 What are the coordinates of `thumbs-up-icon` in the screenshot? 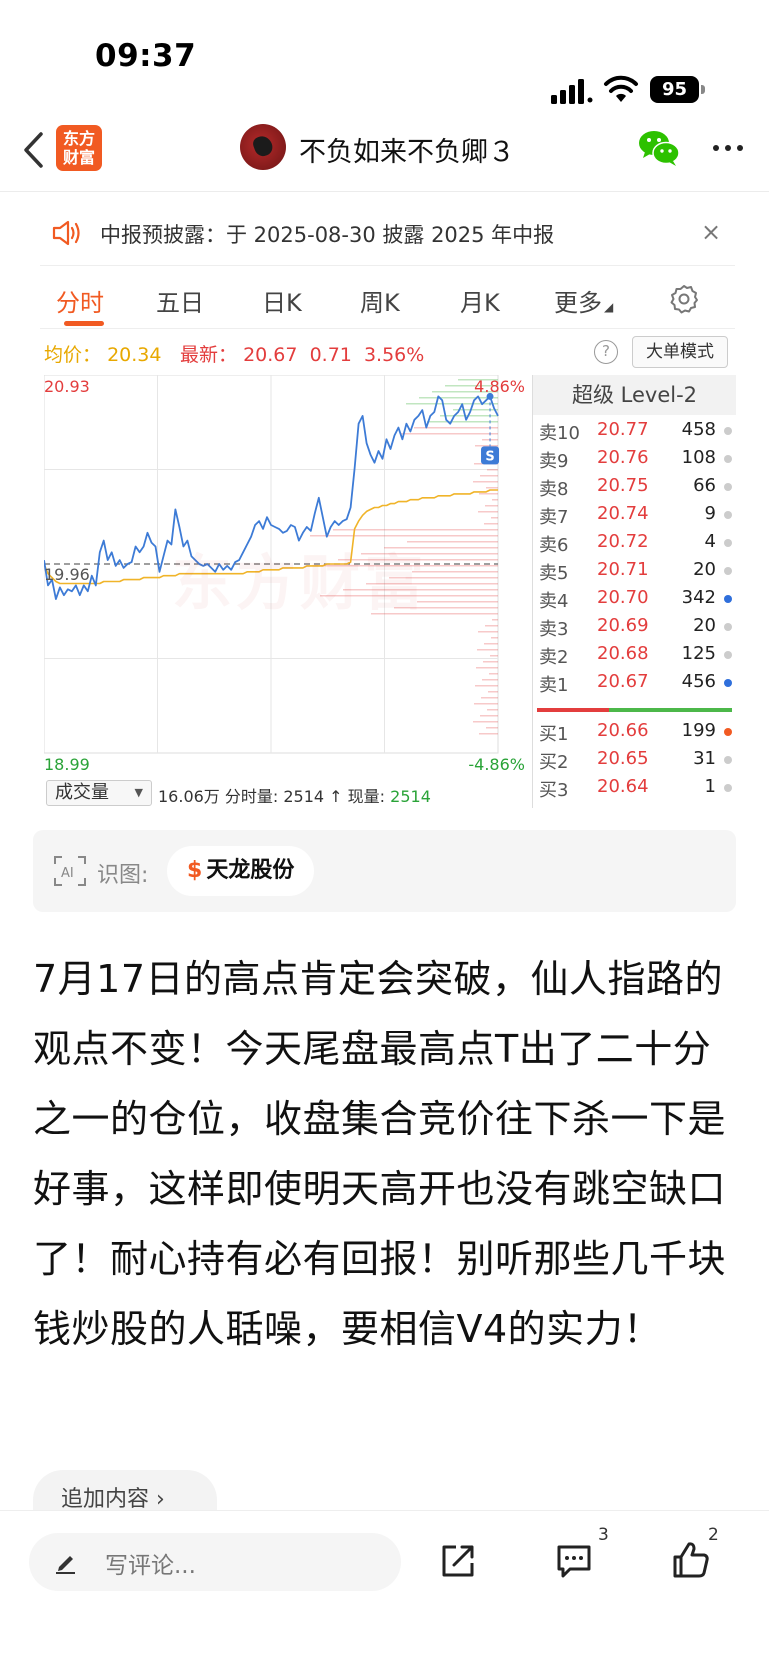 It's located at (691, 1560).